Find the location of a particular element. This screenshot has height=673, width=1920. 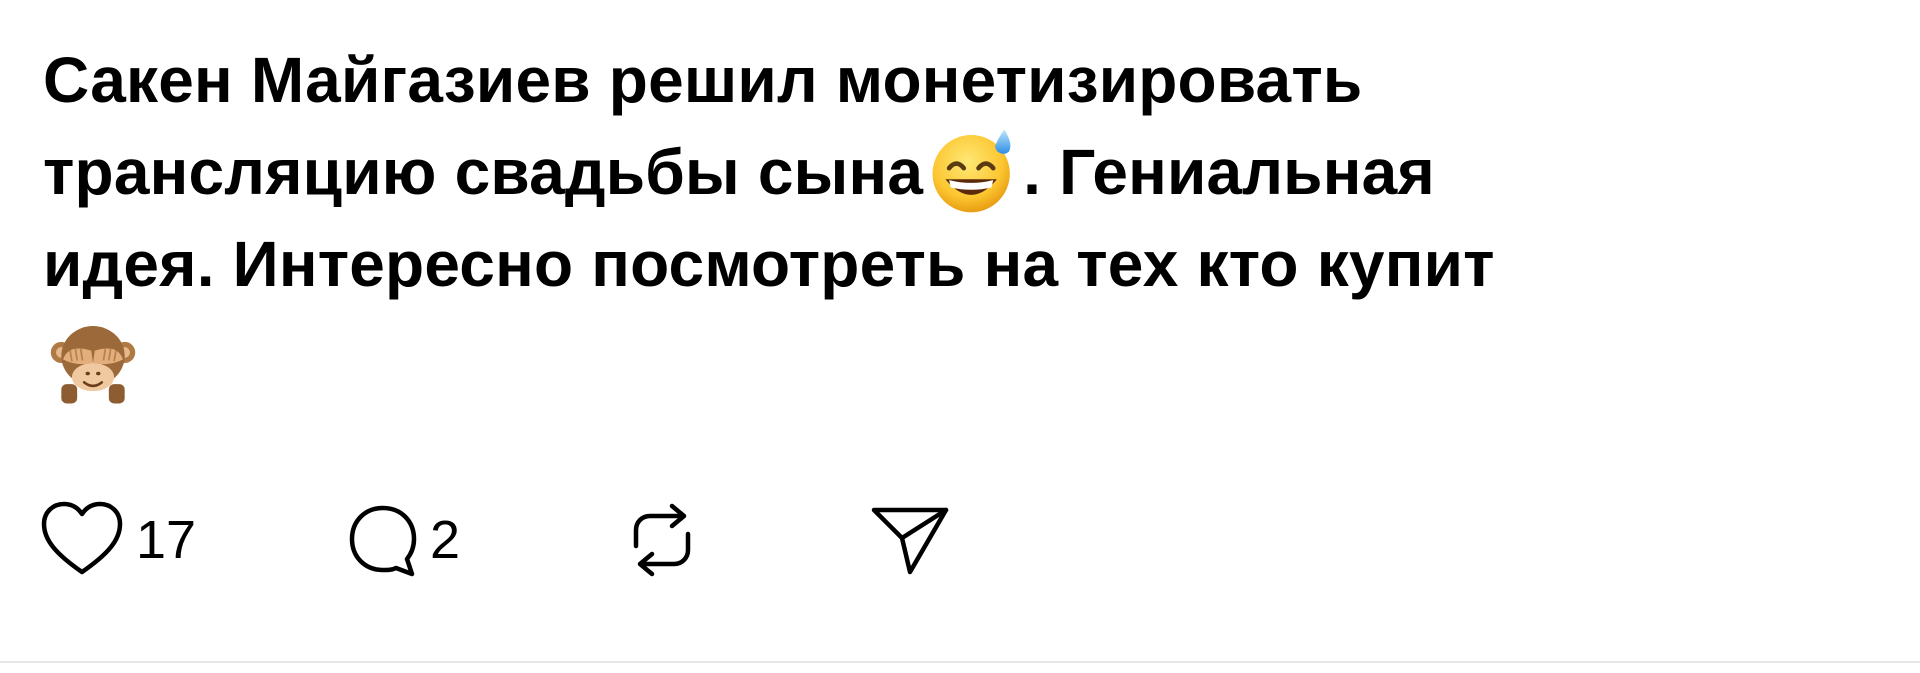

share-button is located at coordinates (910, 540).